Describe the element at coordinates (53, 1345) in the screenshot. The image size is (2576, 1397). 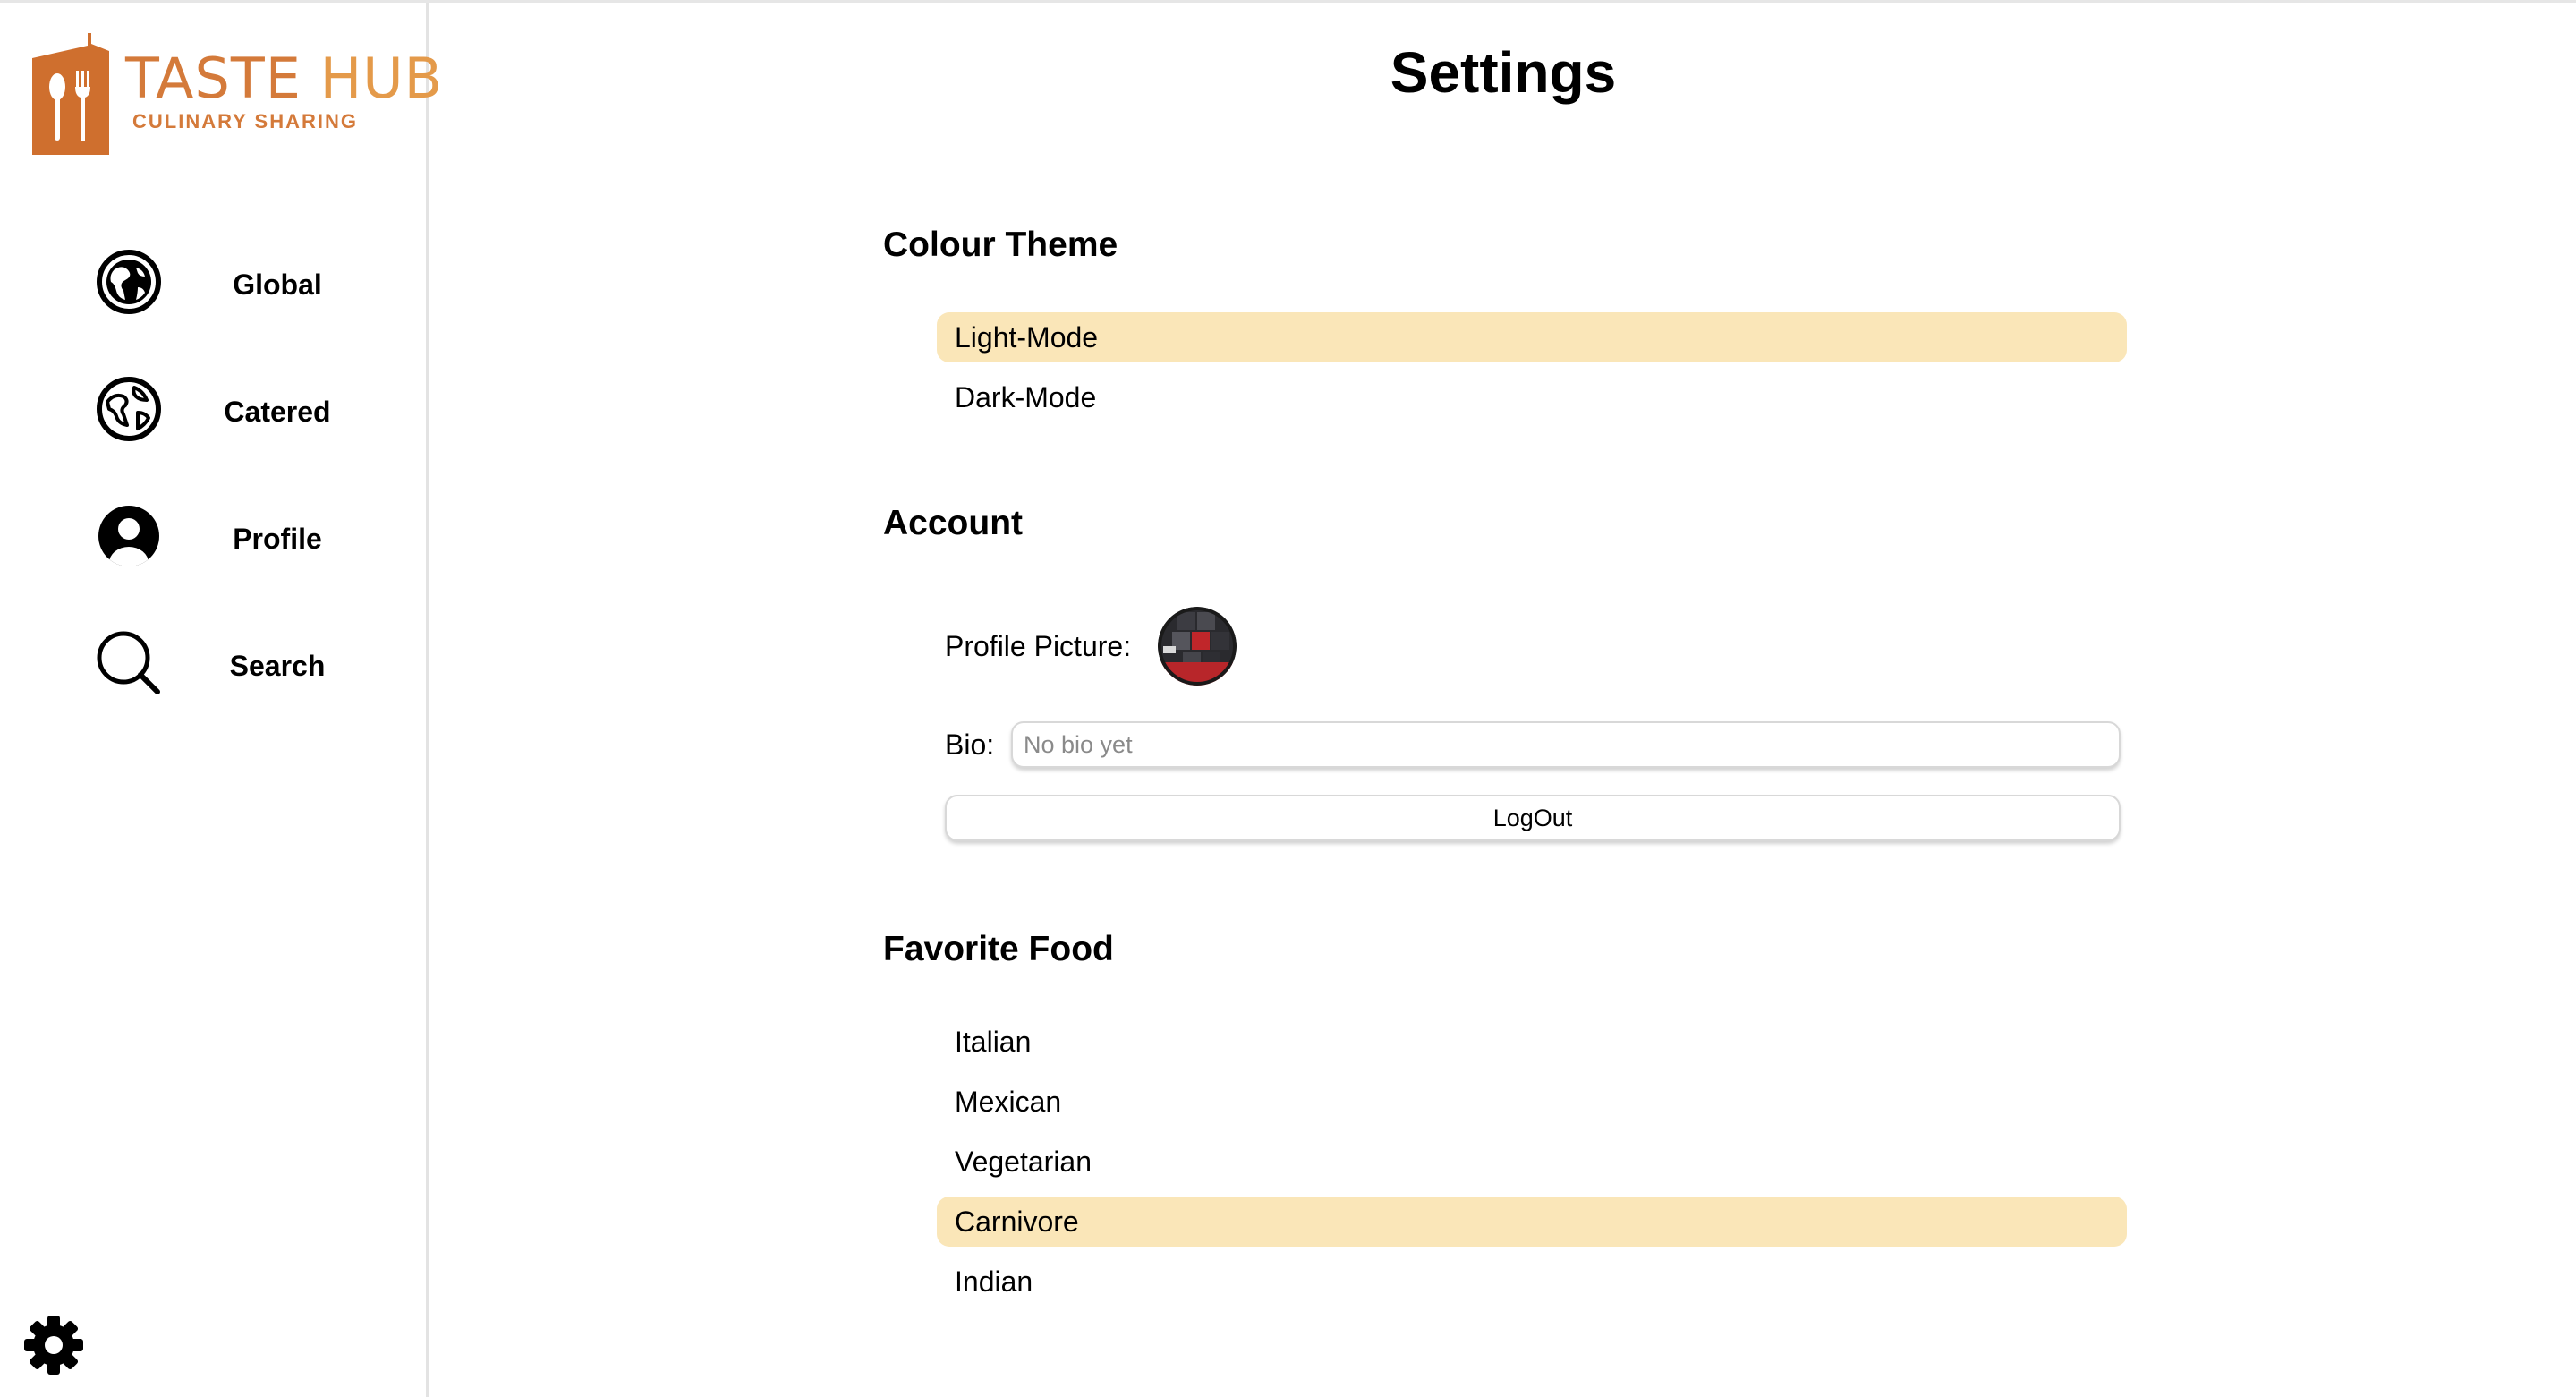
I see `gear-icon` at that location.